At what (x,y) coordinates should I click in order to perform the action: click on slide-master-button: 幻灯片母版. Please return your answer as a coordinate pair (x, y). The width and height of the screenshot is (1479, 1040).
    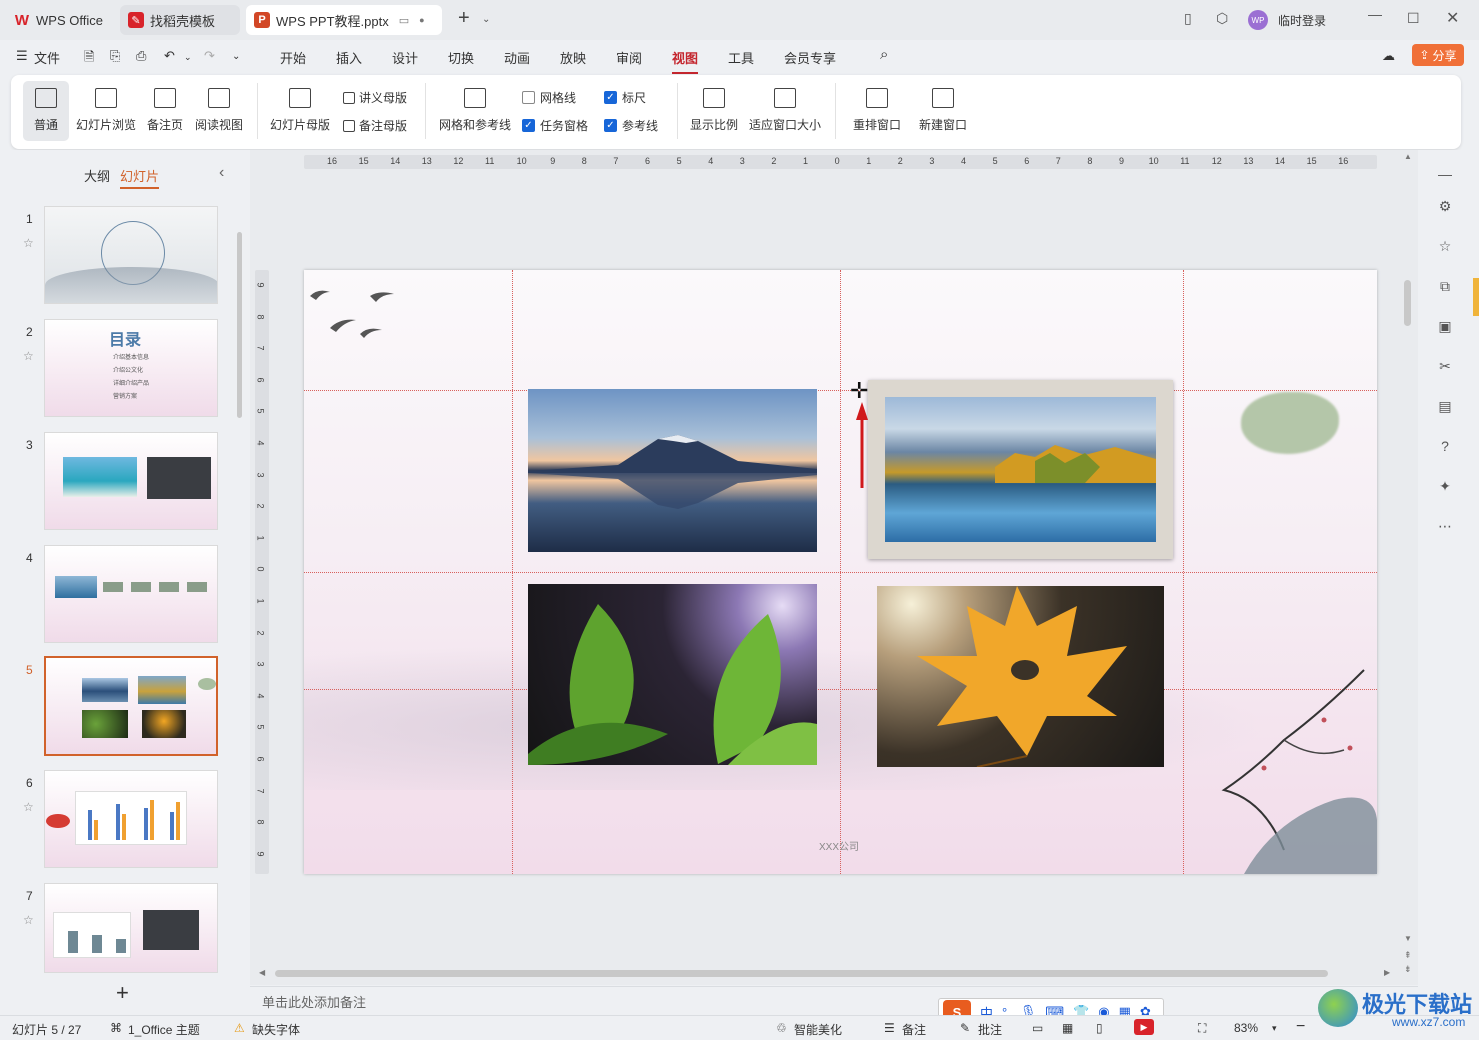
    Looking at the image, I should click on (300, 111).